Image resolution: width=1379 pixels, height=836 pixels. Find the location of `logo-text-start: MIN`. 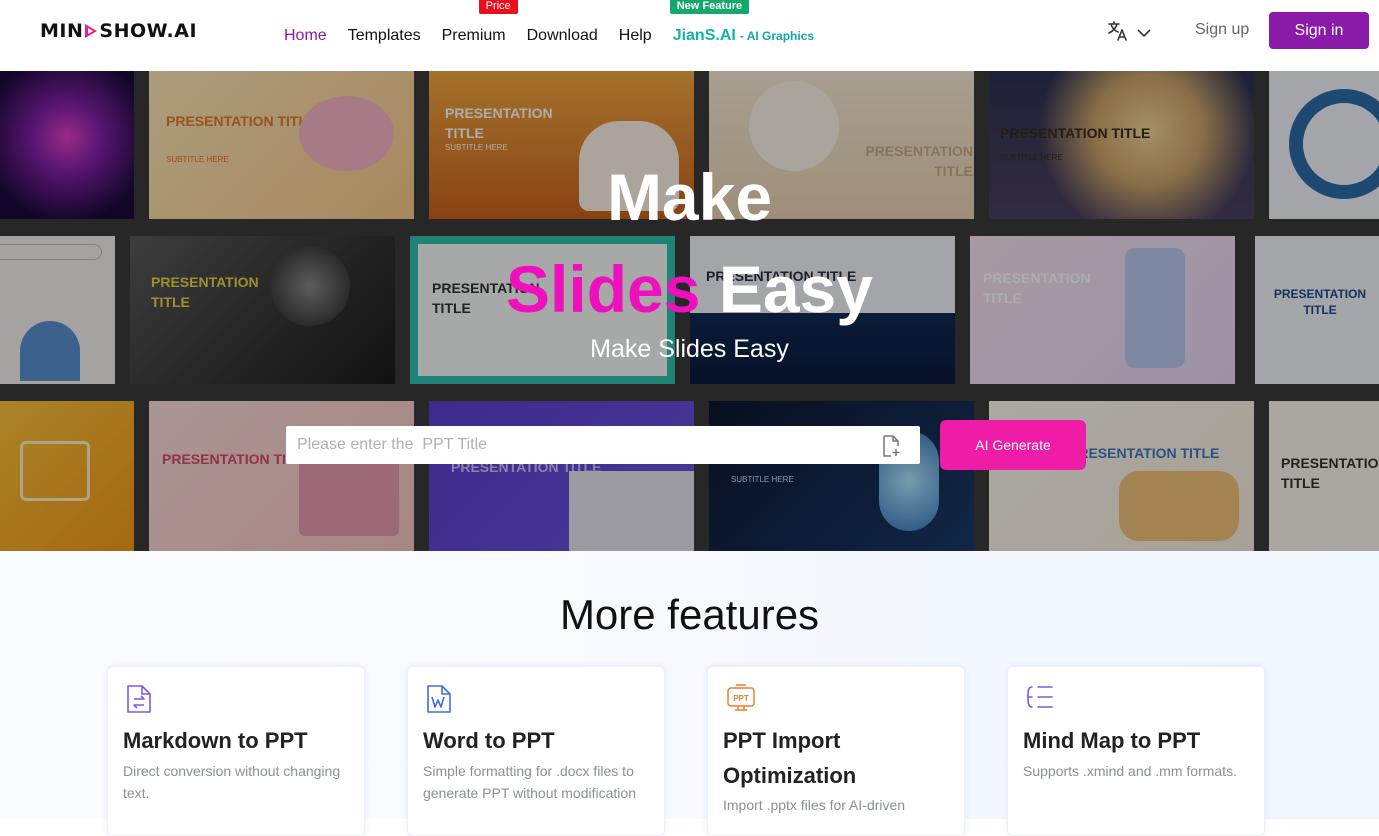

logo-text-start: MIN is located at coordinates (62, 31).